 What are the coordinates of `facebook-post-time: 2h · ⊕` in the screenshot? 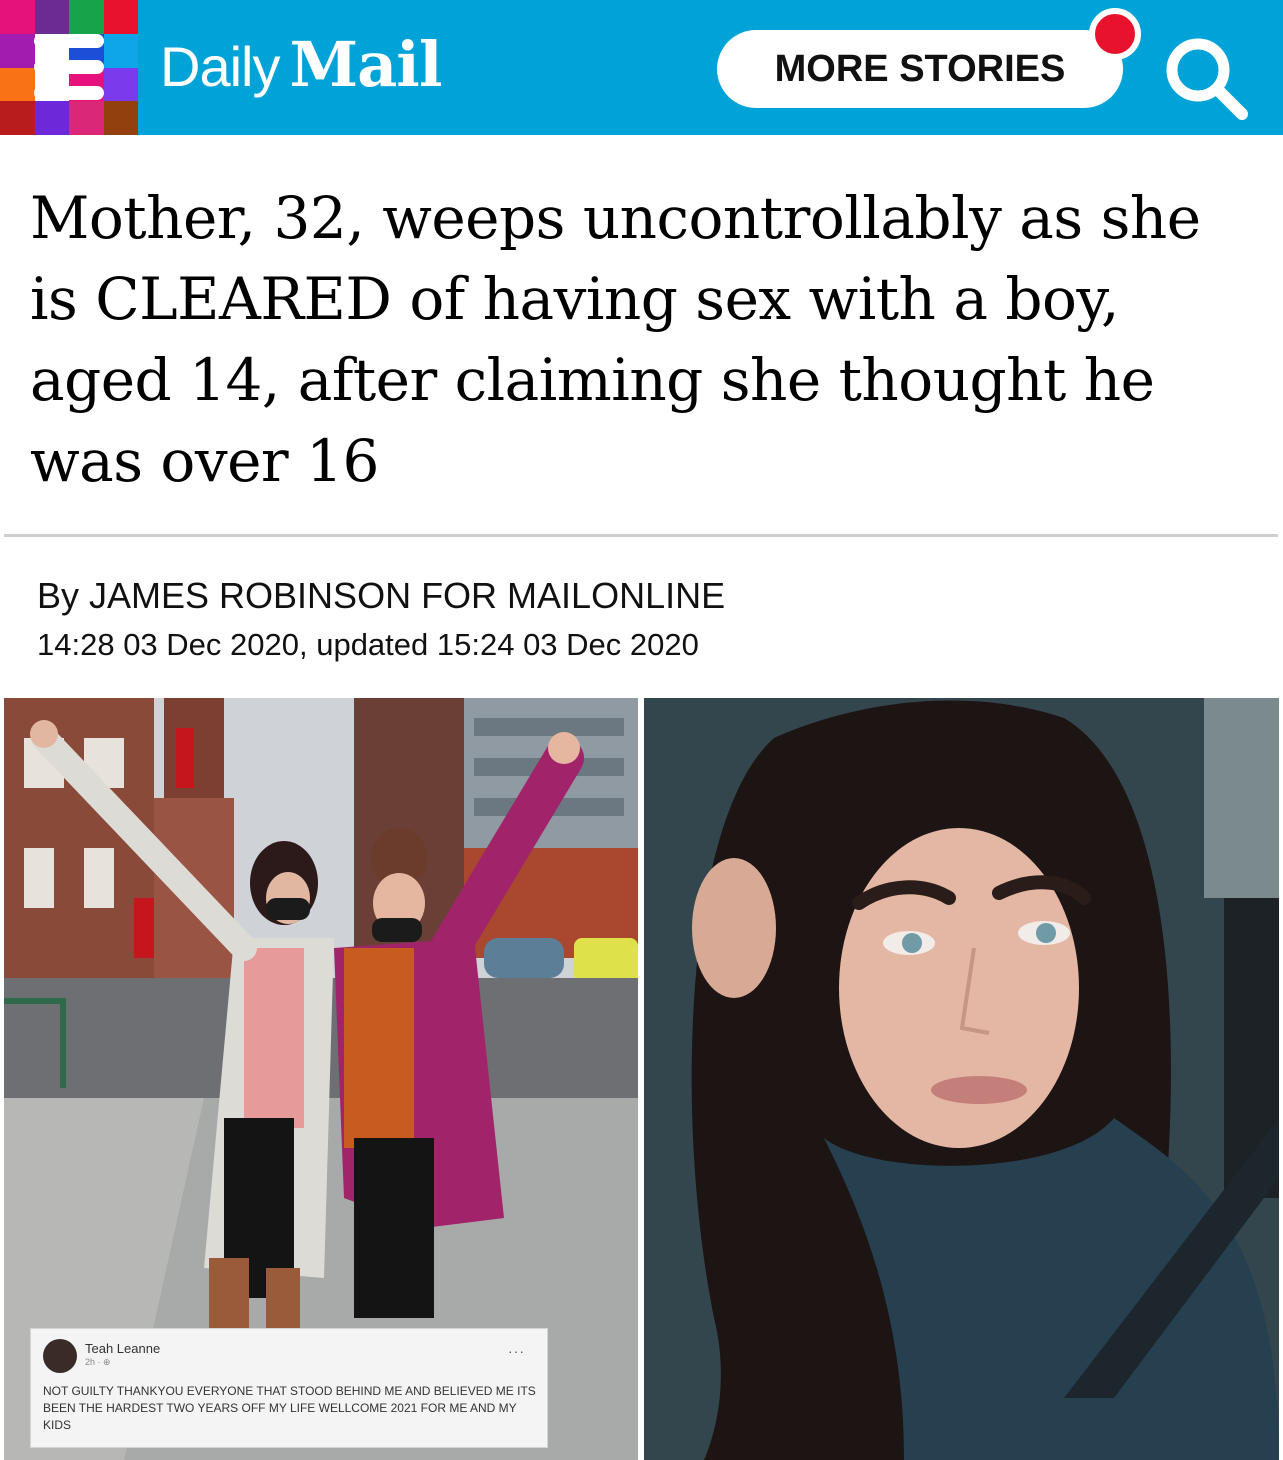 It's located at (98, 1362).